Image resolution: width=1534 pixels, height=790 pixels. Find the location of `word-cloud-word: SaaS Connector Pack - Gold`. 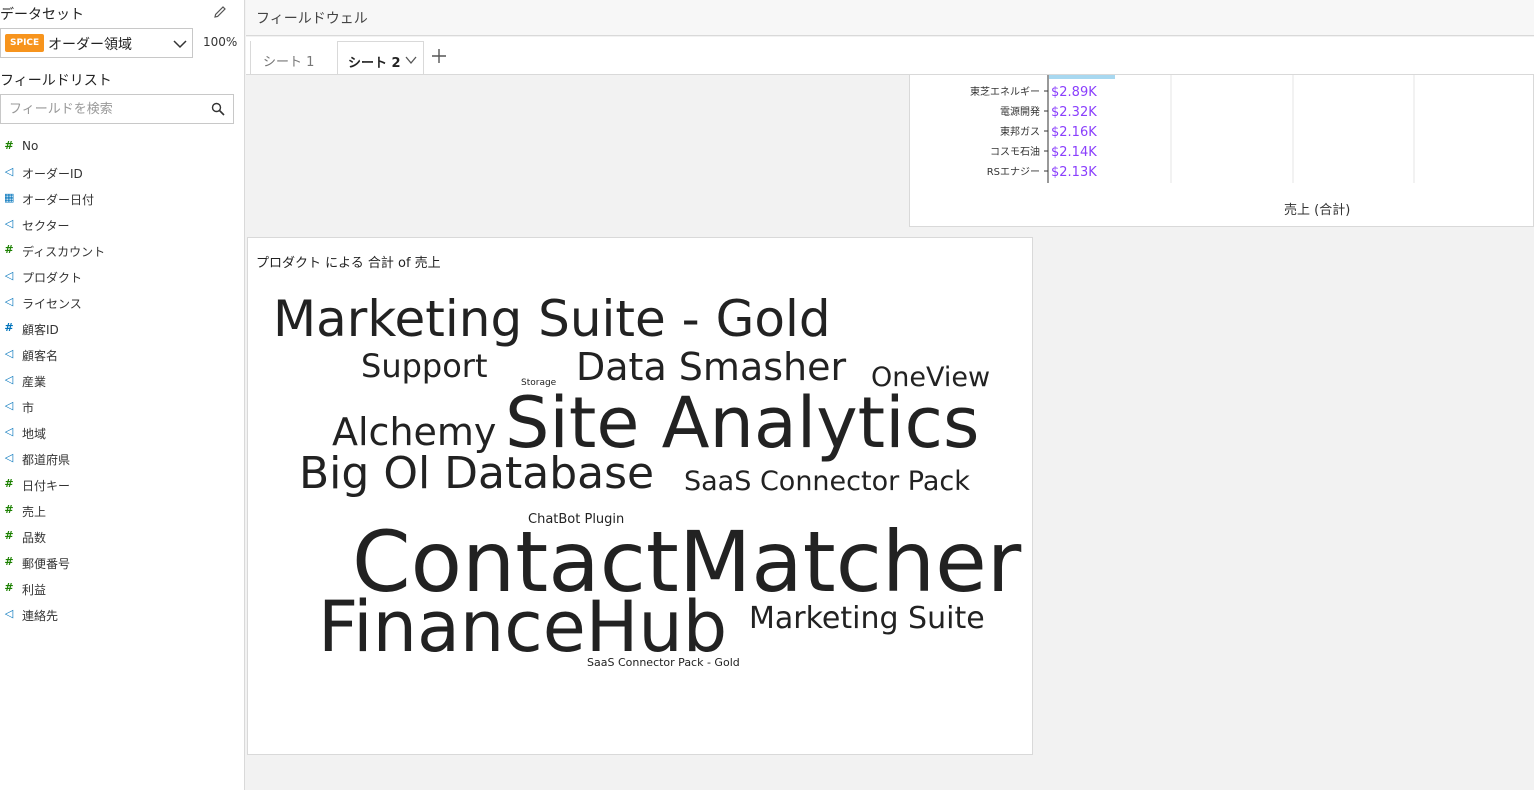

word-cloud-word: SaaS Connector Pack - Gold is located at coordinates (663, 662).